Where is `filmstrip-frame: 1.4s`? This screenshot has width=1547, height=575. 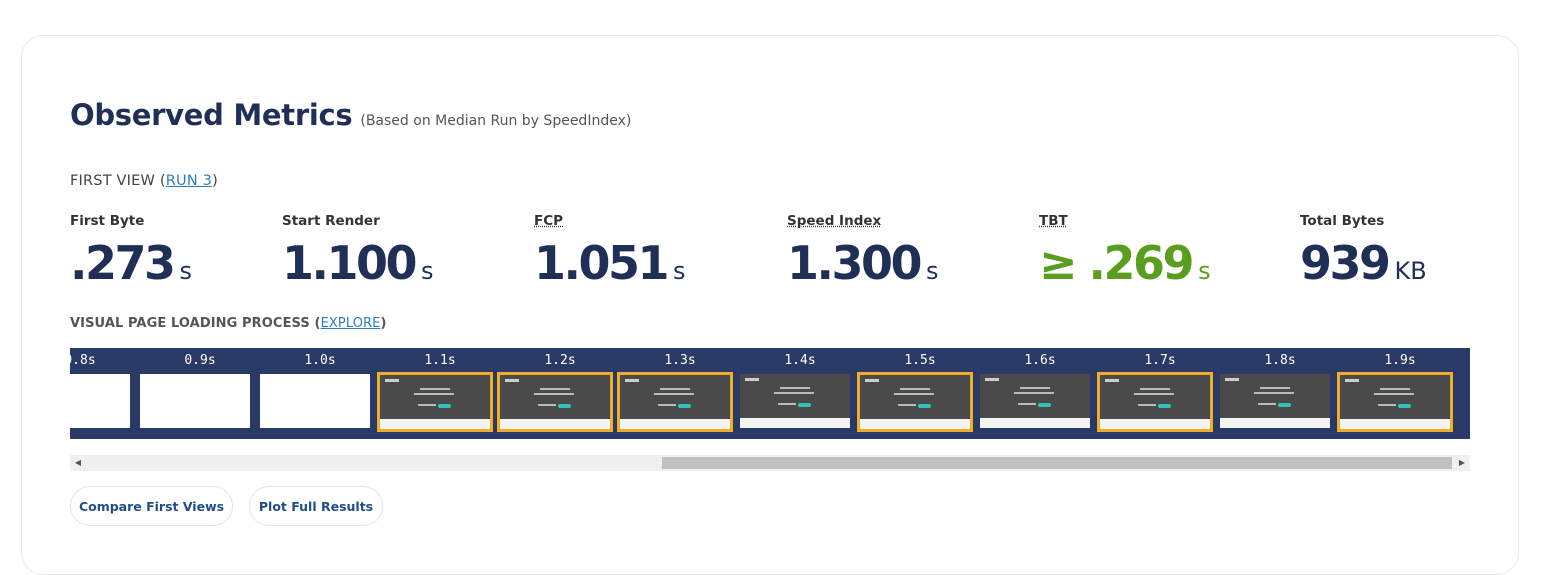 filmstrip-frame: 1.4s is located at coordinates (800, 393).